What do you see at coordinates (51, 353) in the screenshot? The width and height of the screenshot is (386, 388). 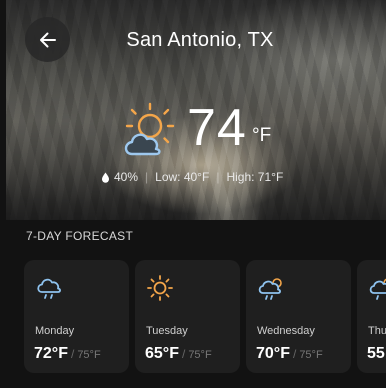 I see `forecast-high: 72°F` at bounding box center [51, 353].